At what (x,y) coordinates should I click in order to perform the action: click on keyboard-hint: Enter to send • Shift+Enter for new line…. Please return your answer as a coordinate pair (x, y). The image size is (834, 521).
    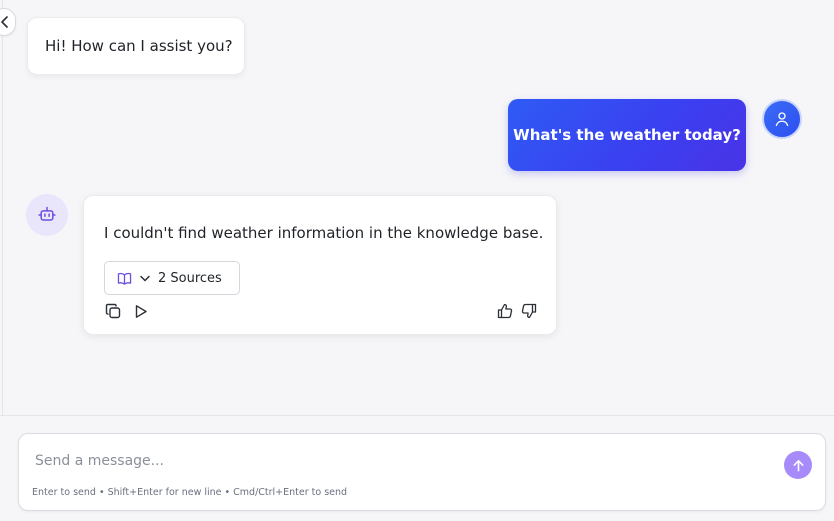
    Looking at the image, I should click on (190, 492).